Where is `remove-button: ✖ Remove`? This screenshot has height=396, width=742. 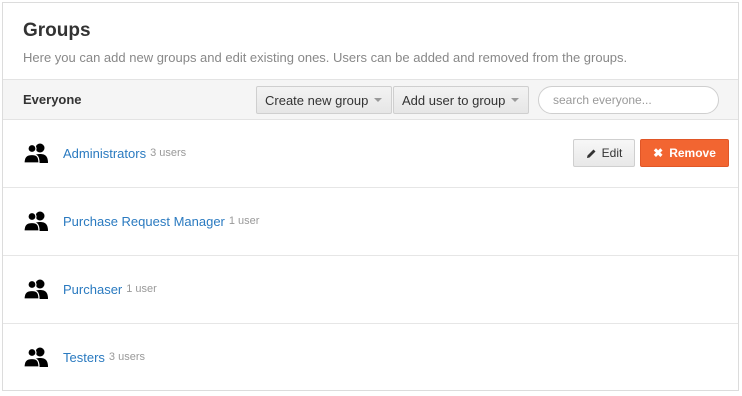 remove-button: ✖ Remove is located at coordinates (684, 153).